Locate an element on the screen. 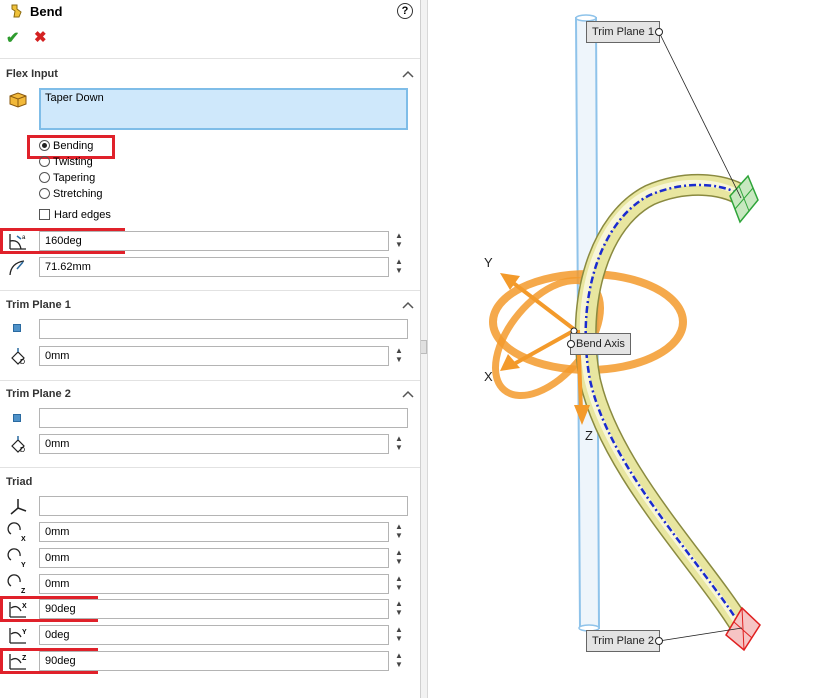  trim-plane-2-reference-input is located at coordinates (223, 418).